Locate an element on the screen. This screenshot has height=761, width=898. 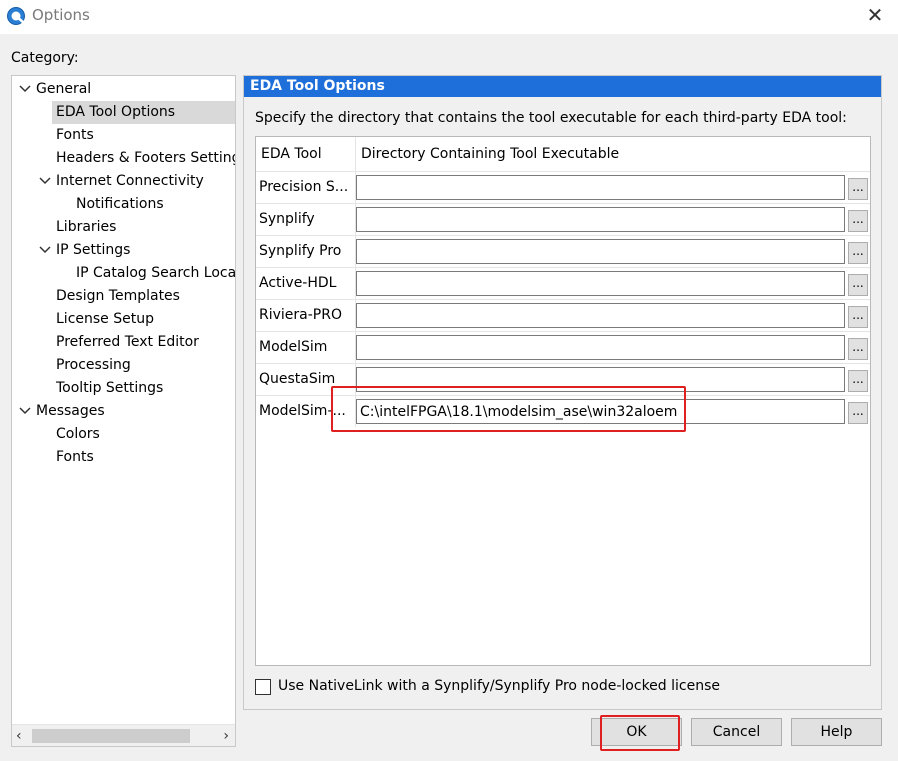
tree-item: General is located at coordinates (63, 89).